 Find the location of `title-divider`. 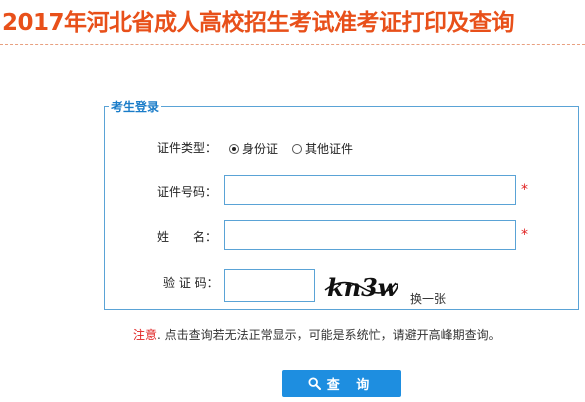

title-divider is located at coordinates (292, 44).